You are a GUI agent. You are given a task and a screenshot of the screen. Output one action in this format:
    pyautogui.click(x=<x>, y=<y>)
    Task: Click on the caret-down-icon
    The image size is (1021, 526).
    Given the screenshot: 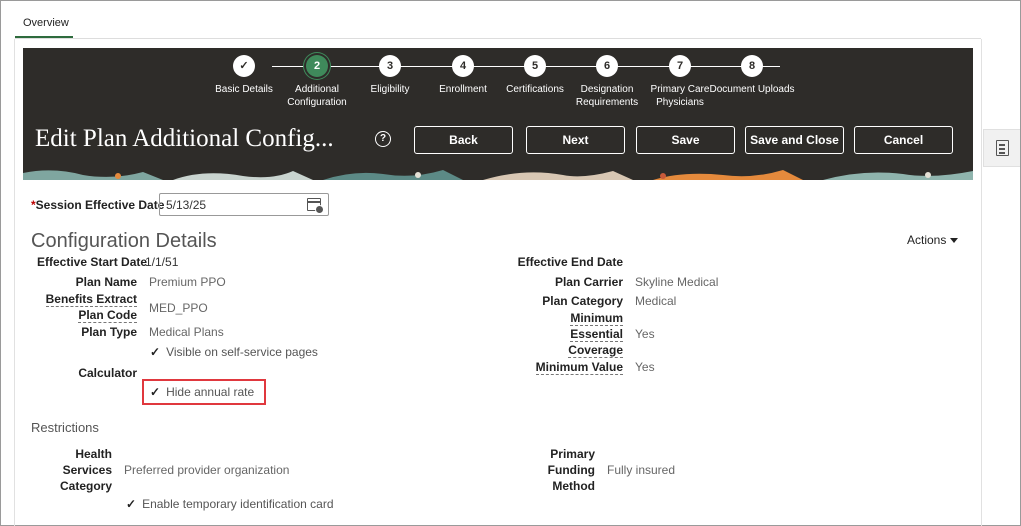 What is the action you would take?
    pyautogui.click(x=954, y=241)
    